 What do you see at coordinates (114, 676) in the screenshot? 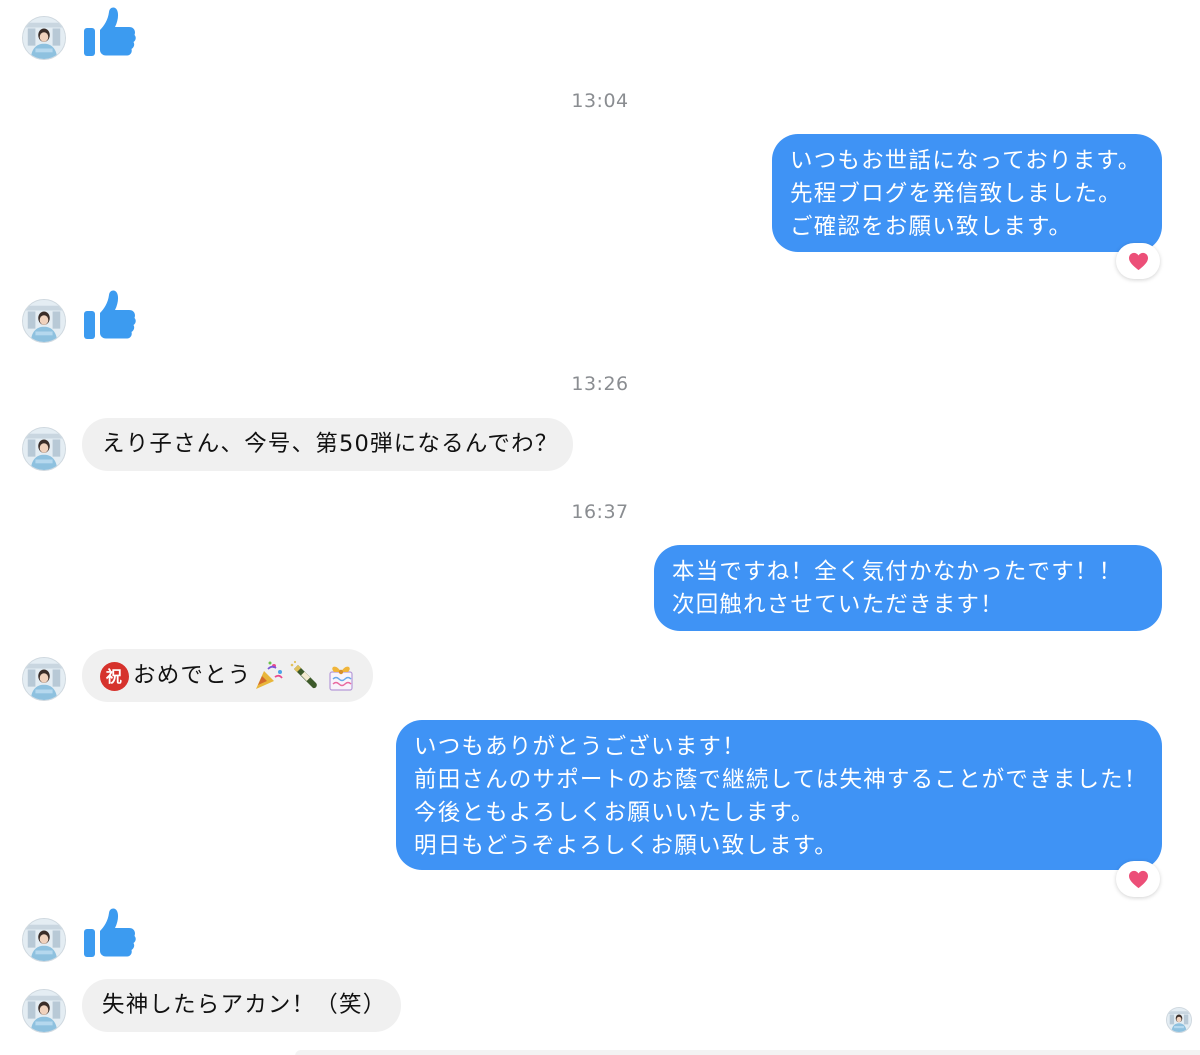
I see `celebration-badge-icon: 祝` at bounding box center [114, 676].